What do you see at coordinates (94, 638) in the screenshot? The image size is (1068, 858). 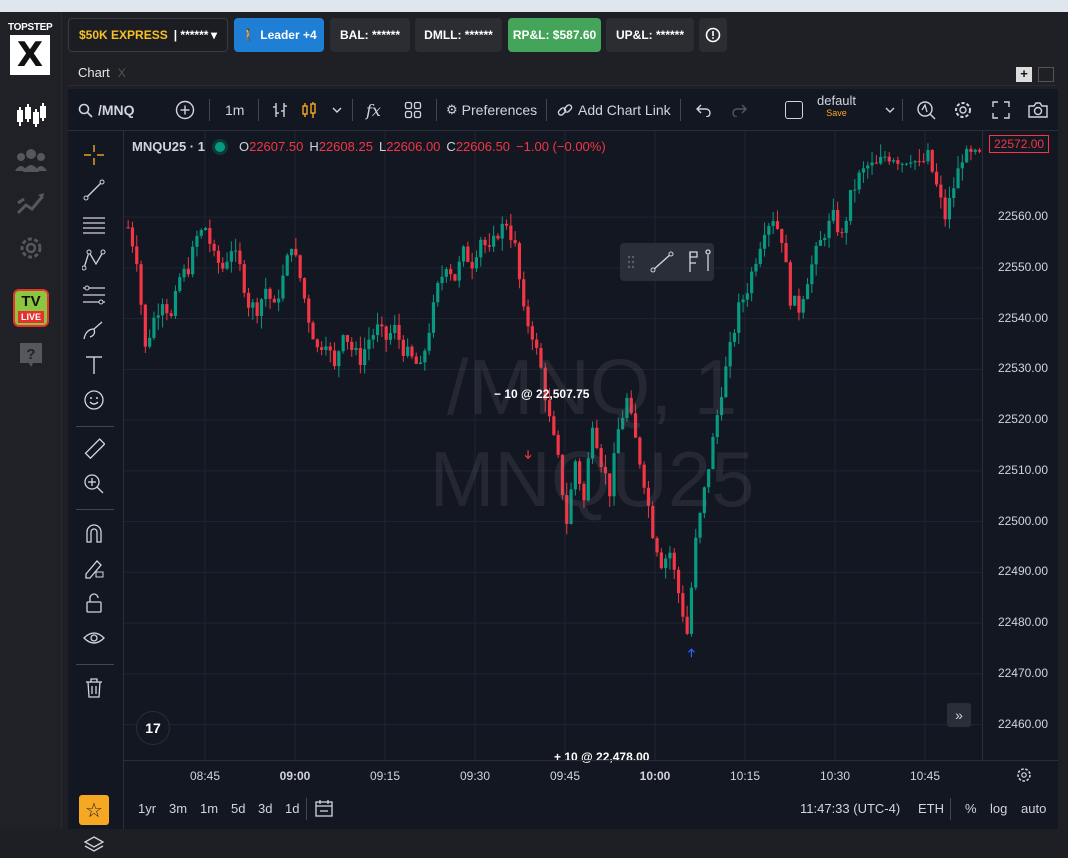 I see `eye-icon` at bounding box center [94, 638].